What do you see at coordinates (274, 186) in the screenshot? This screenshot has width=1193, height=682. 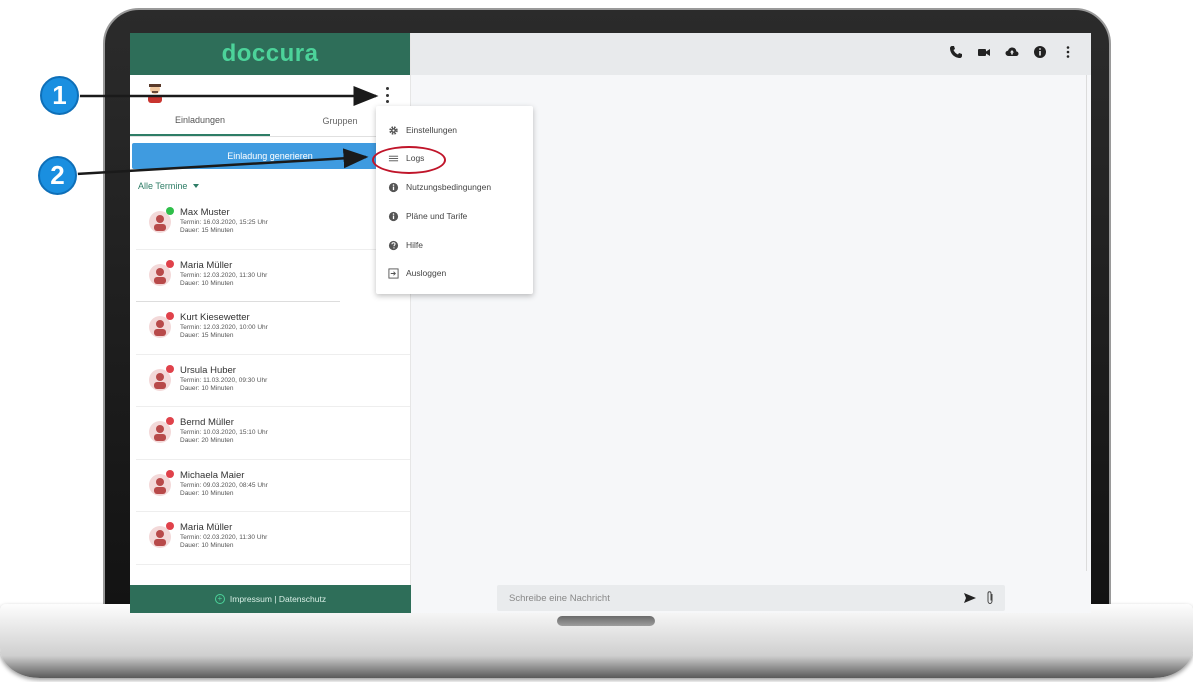 I see `appointment-filter-dropdown: Alle Termine` at bounding box center [274, 186].